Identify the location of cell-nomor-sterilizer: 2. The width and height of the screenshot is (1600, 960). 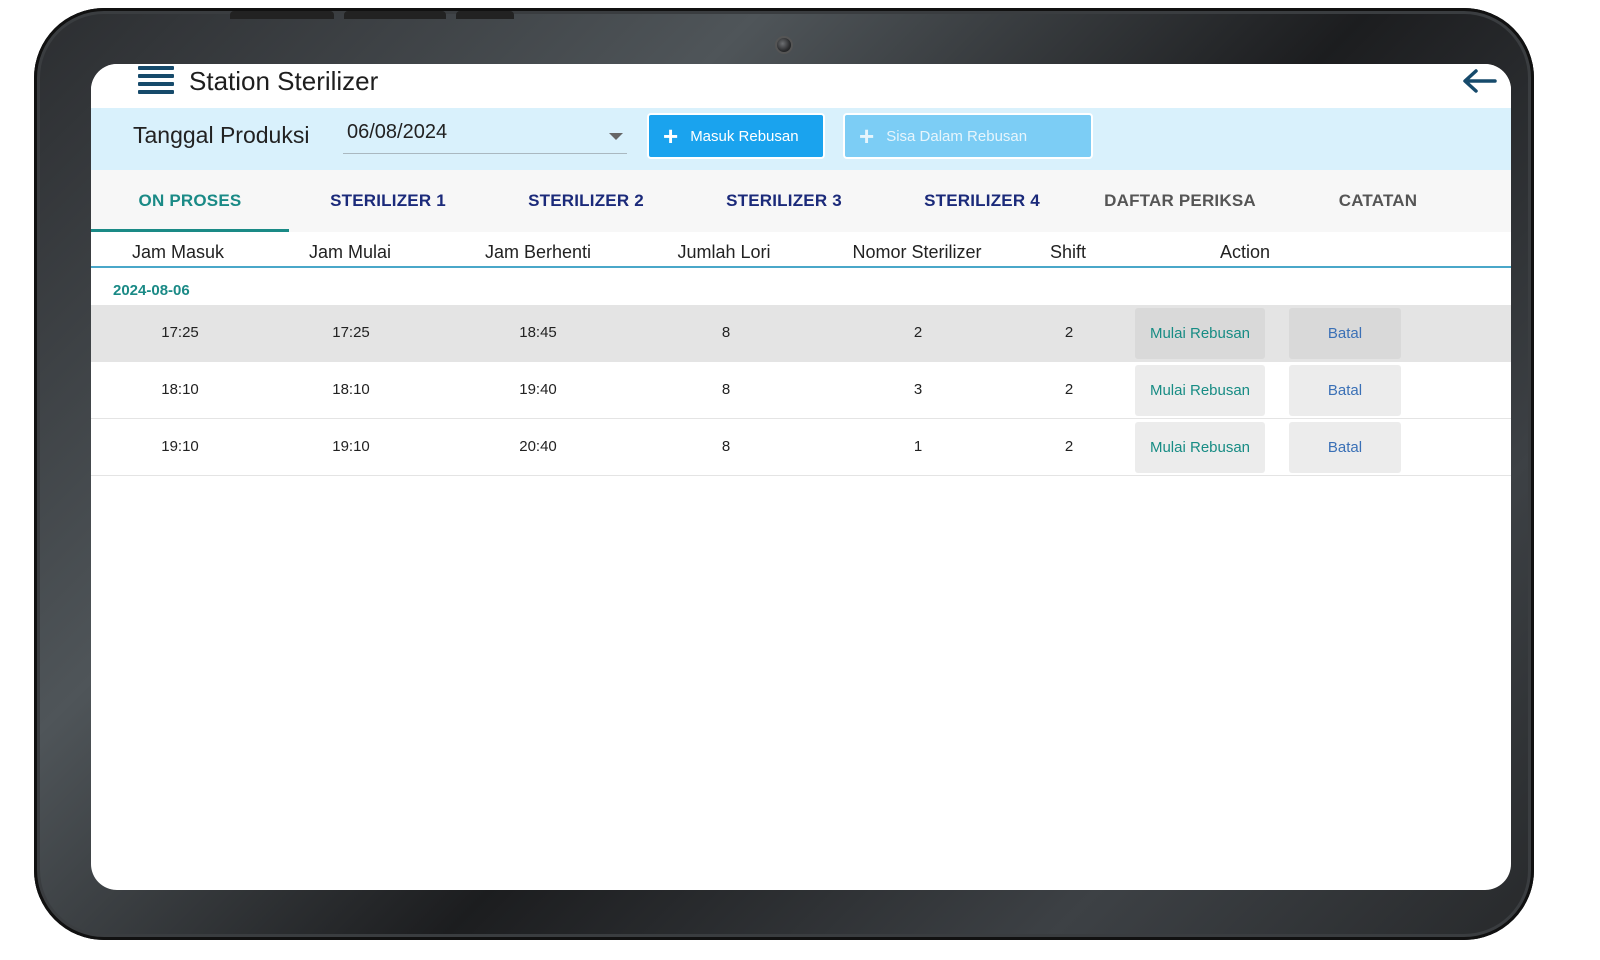
(918, 332).